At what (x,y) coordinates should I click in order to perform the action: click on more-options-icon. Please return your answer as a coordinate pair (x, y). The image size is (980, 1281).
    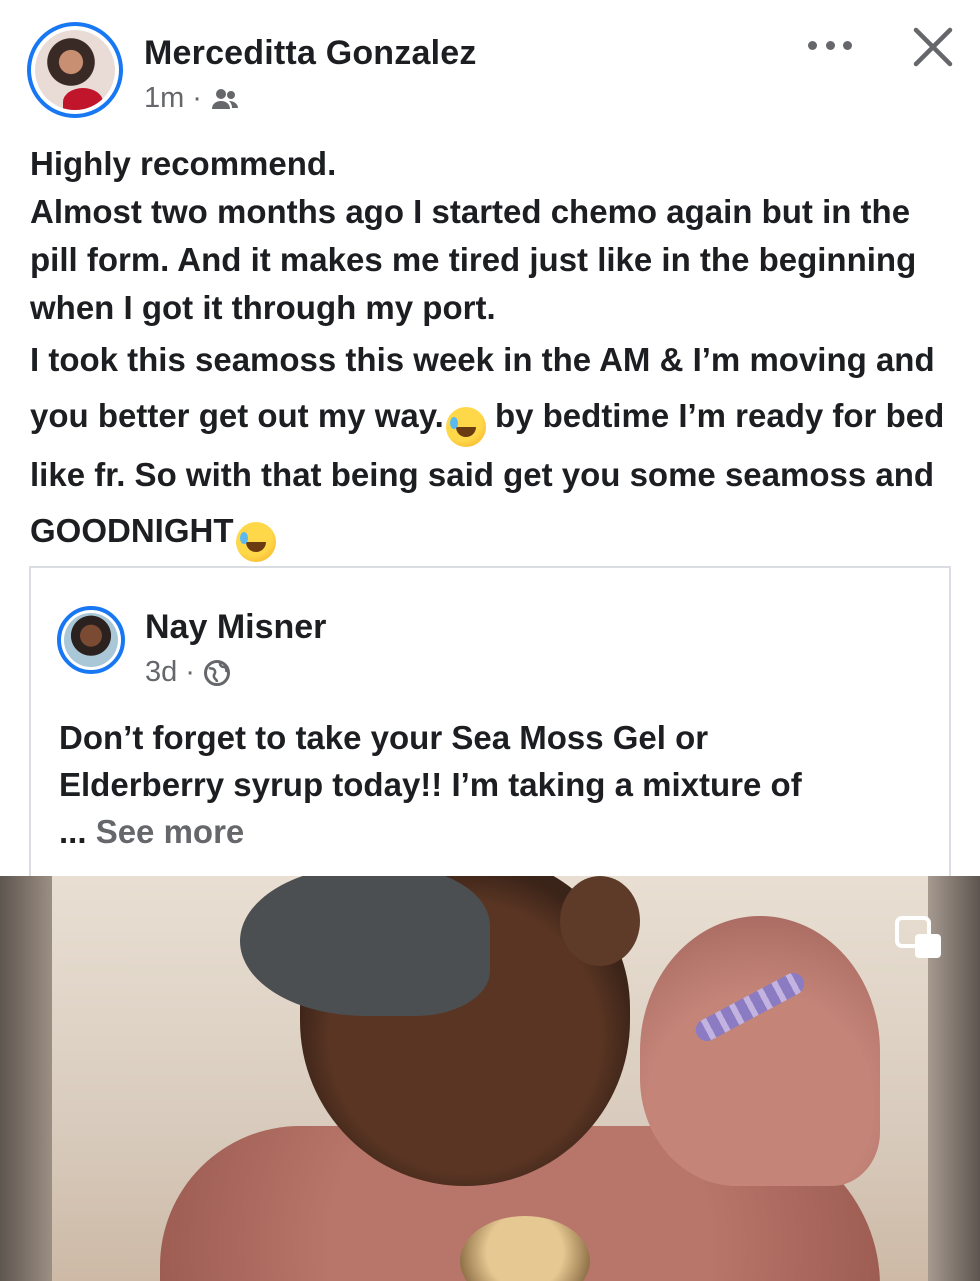
    Looking at the image, I should click on (830, 45).